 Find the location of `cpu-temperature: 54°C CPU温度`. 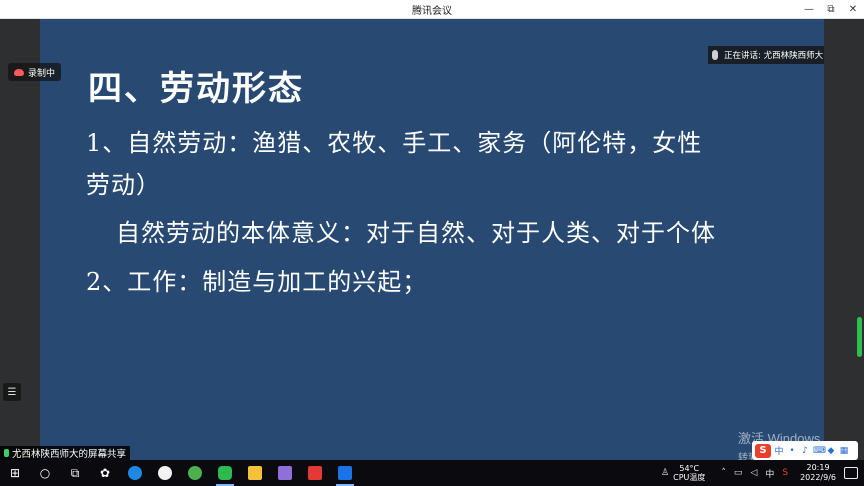

cpu-temperature: 54°C CPU温度 is located at coordinates (689, 473).